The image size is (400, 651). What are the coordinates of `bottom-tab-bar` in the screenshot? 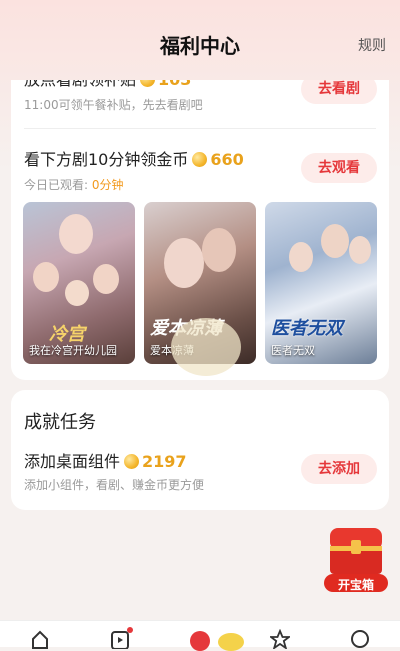 It's located at (200, 635).